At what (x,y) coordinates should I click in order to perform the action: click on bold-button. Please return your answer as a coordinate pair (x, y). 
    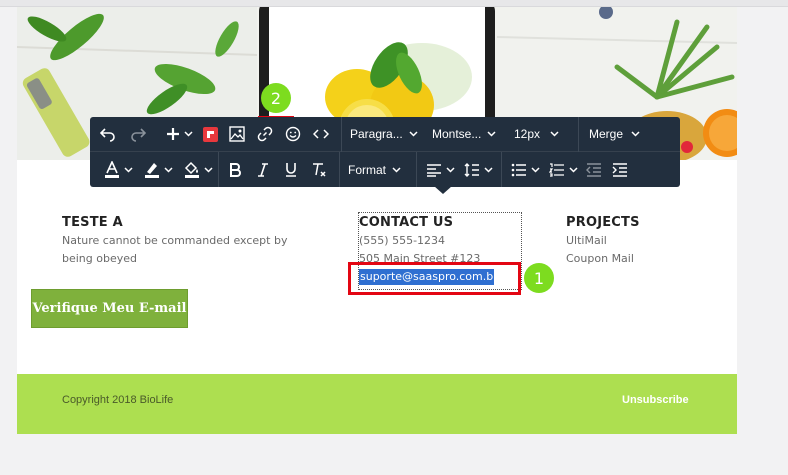
    Looking at the image, I should click on (235, 170).